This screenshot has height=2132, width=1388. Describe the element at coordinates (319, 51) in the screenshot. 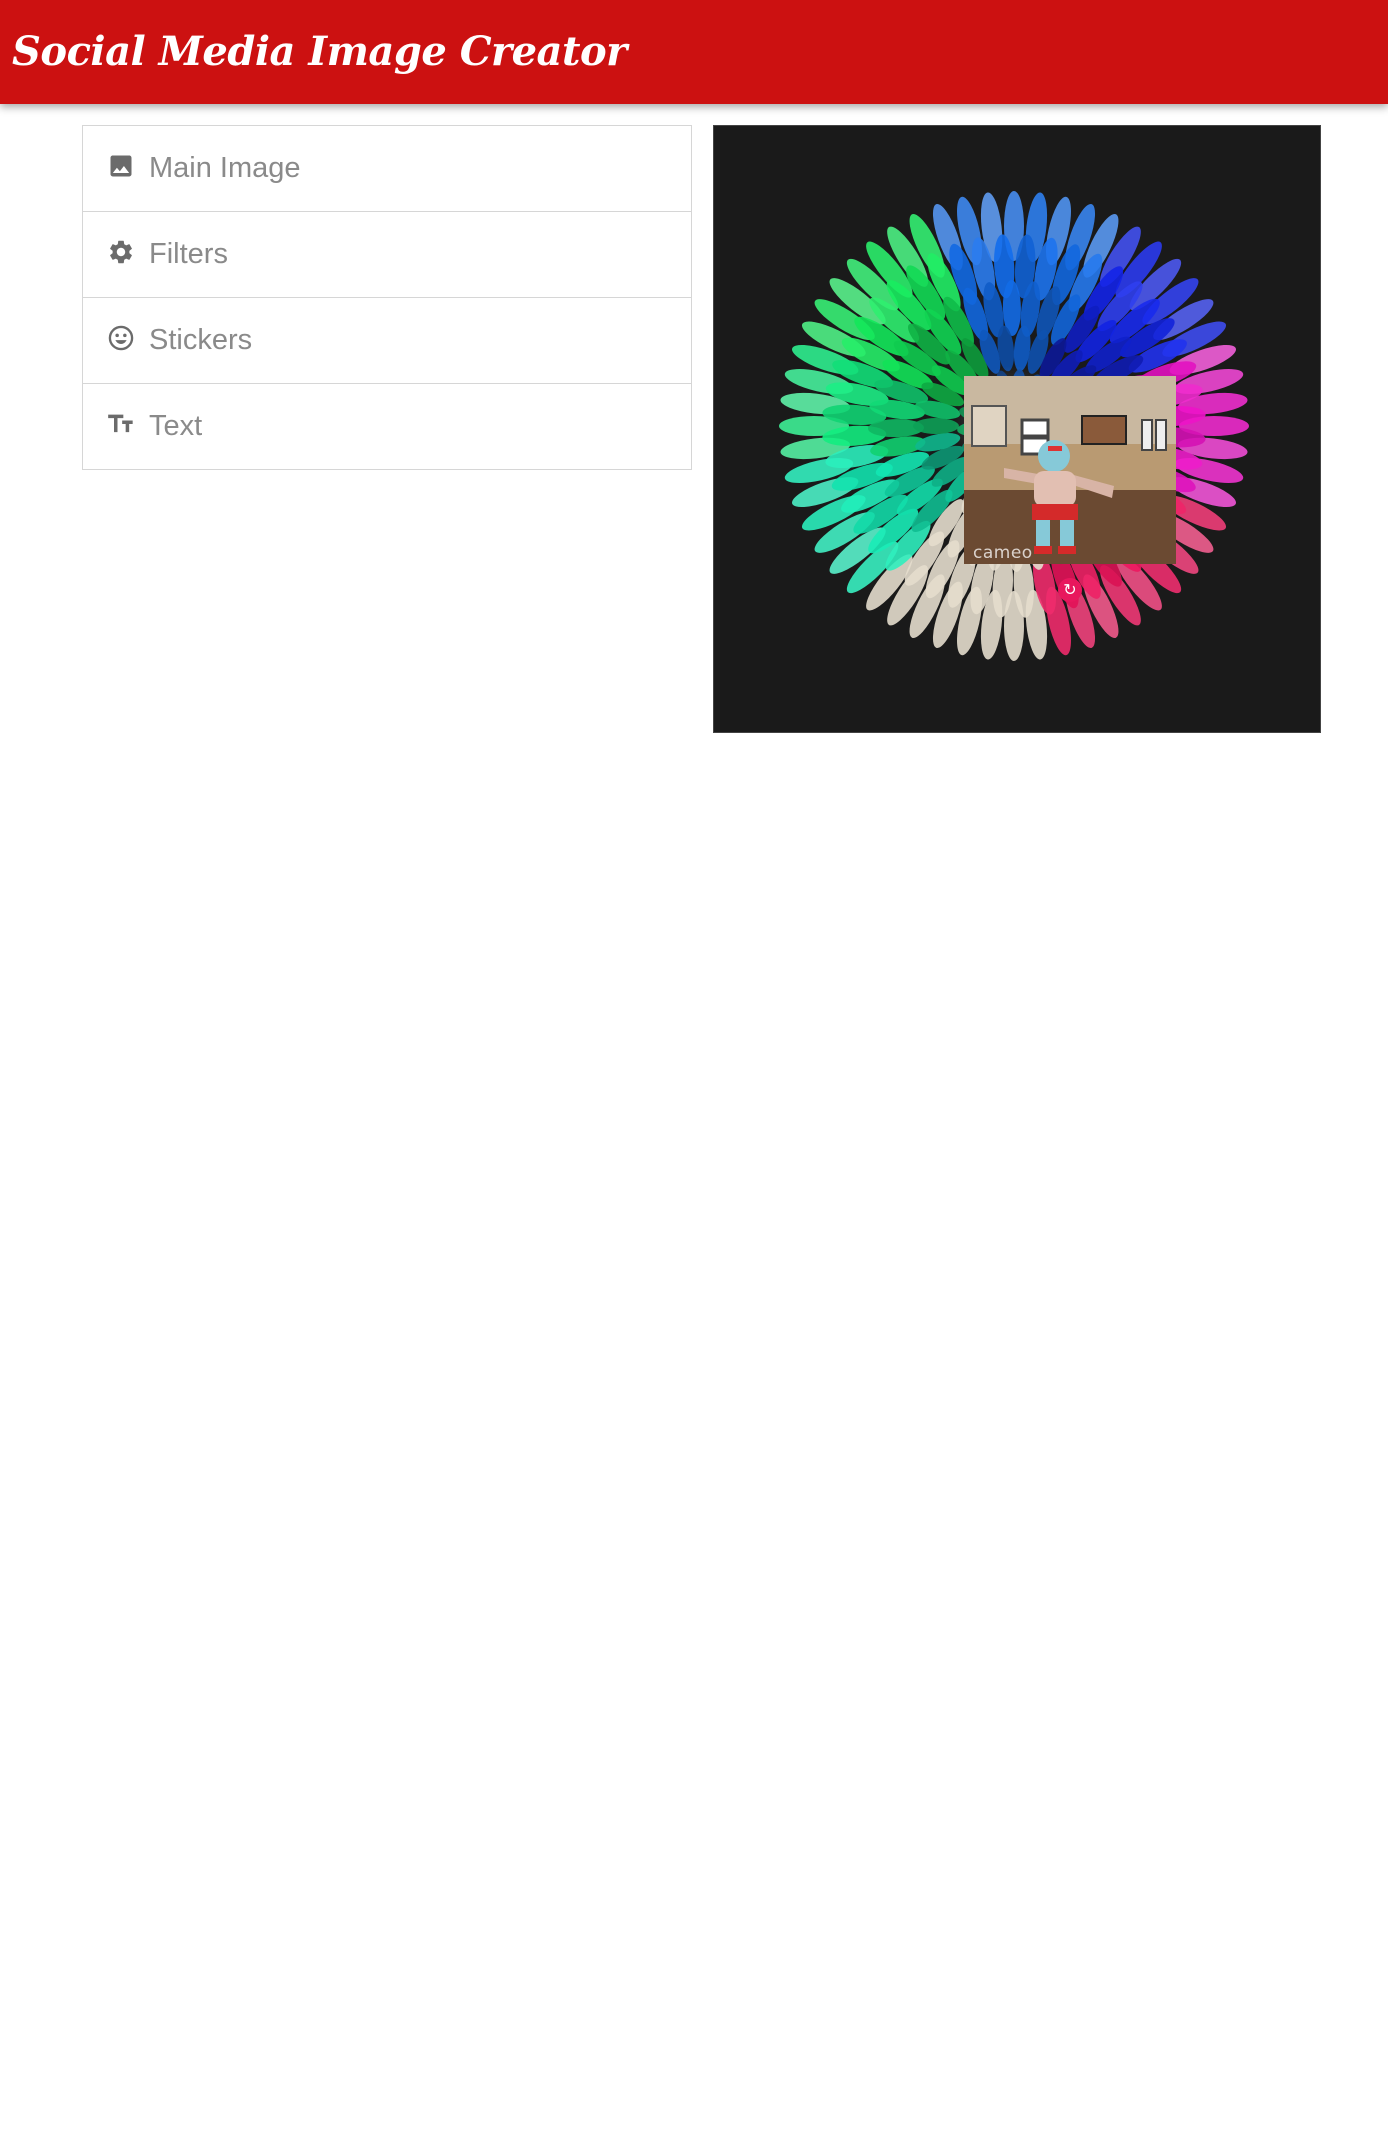

I see `app-title: Social Media Image Creator` at that location.